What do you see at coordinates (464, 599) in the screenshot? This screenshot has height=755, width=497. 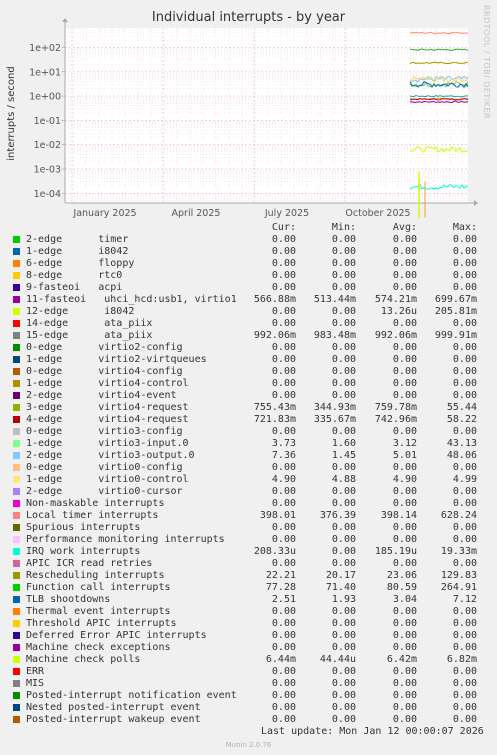 I see `legend-max: 7.12` at bounding box center [464, 599].